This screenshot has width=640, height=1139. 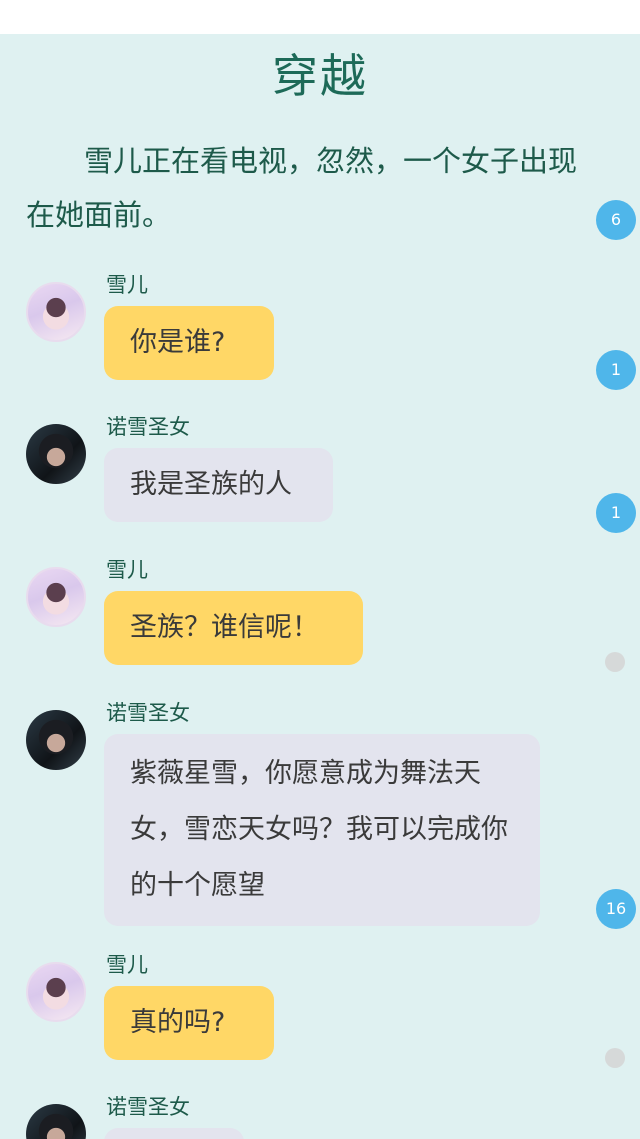 What do you see at coordinates (233, 628) in the screenshot?
I see `message-bubble: 圣族？谁信呢！` at bounding box center [233, 628].